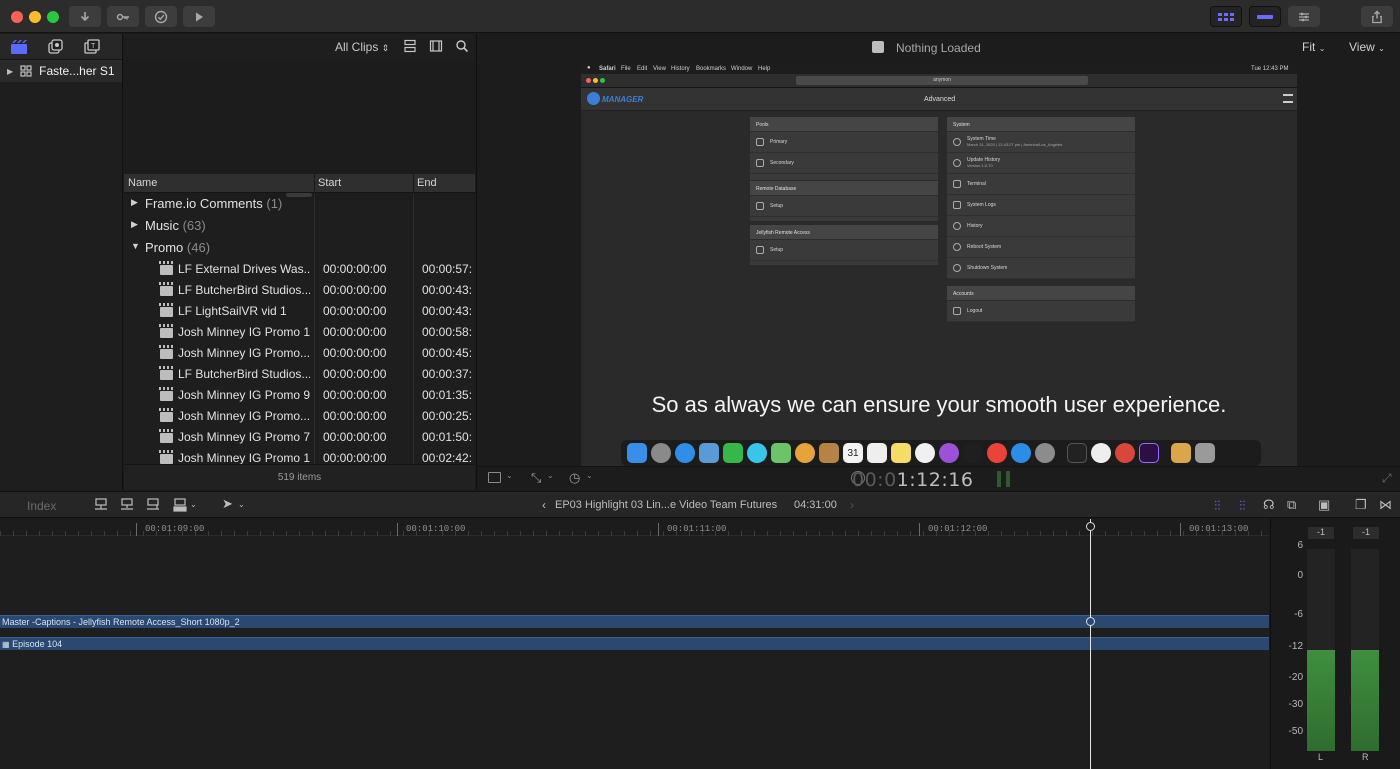 The width and height of the screenshot is (1400, 769). Describe the element at coordinates (17, 17) in the screenshot. I see `close-window-button` at that location.